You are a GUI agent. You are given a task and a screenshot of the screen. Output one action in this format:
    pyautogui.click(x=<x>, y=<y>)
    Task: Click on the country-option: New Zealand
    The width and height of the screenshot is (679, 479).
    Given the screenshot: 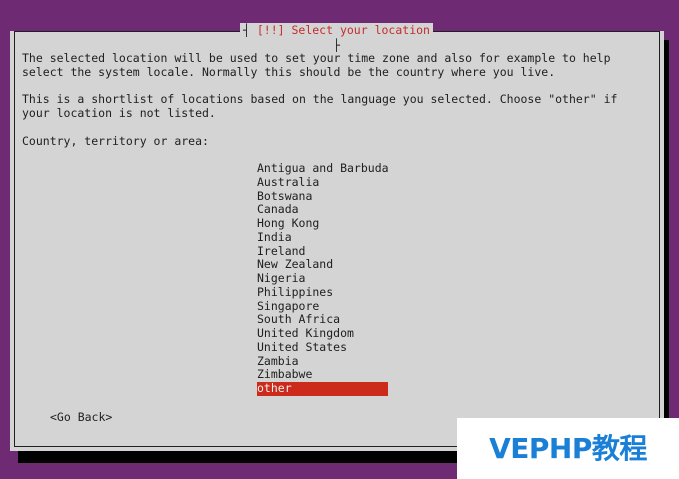 What is the action you would take?
    pyautogui.click(x=322, y=264)
    